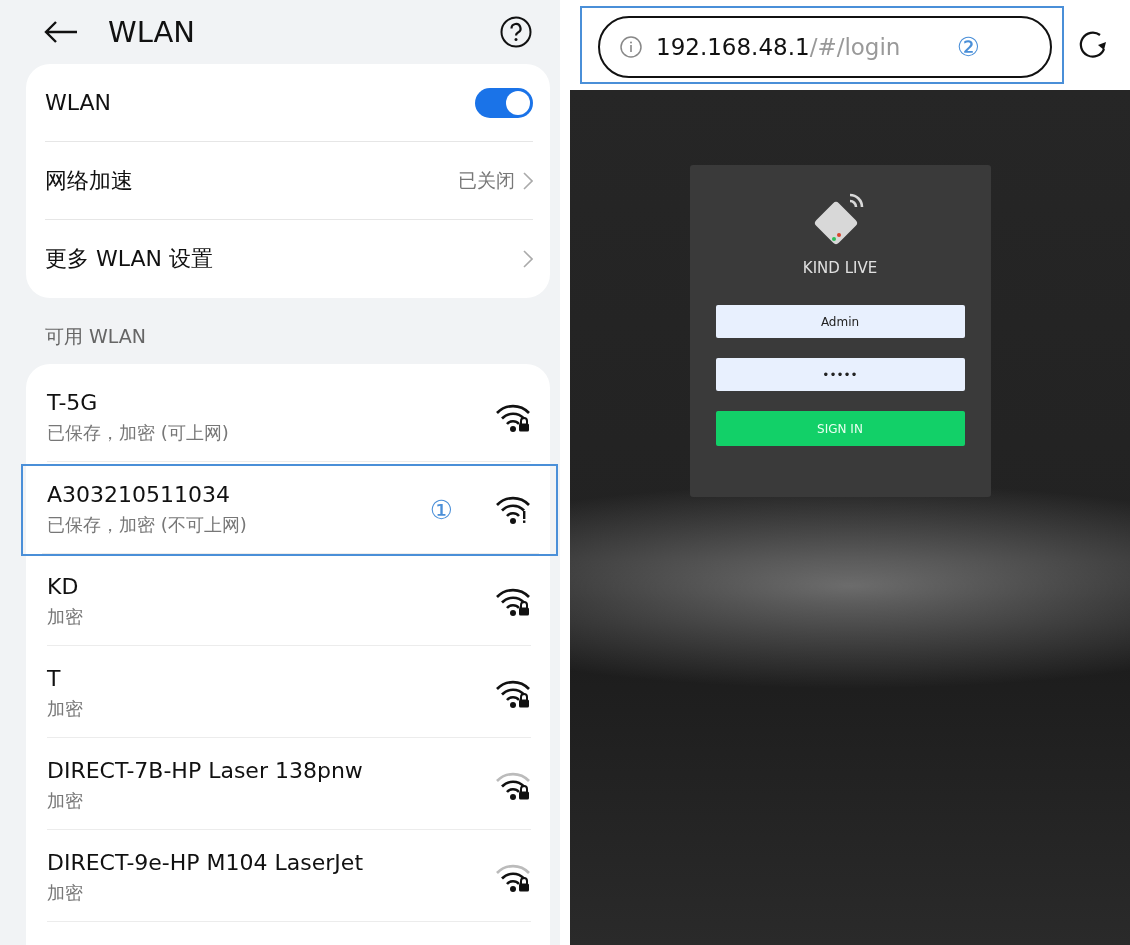 The width and height of the screenshot is (1130, 945). Describe the element at coordinates (486, 180) in the screenshot. I see `setting-value: 已关闭` at that location.